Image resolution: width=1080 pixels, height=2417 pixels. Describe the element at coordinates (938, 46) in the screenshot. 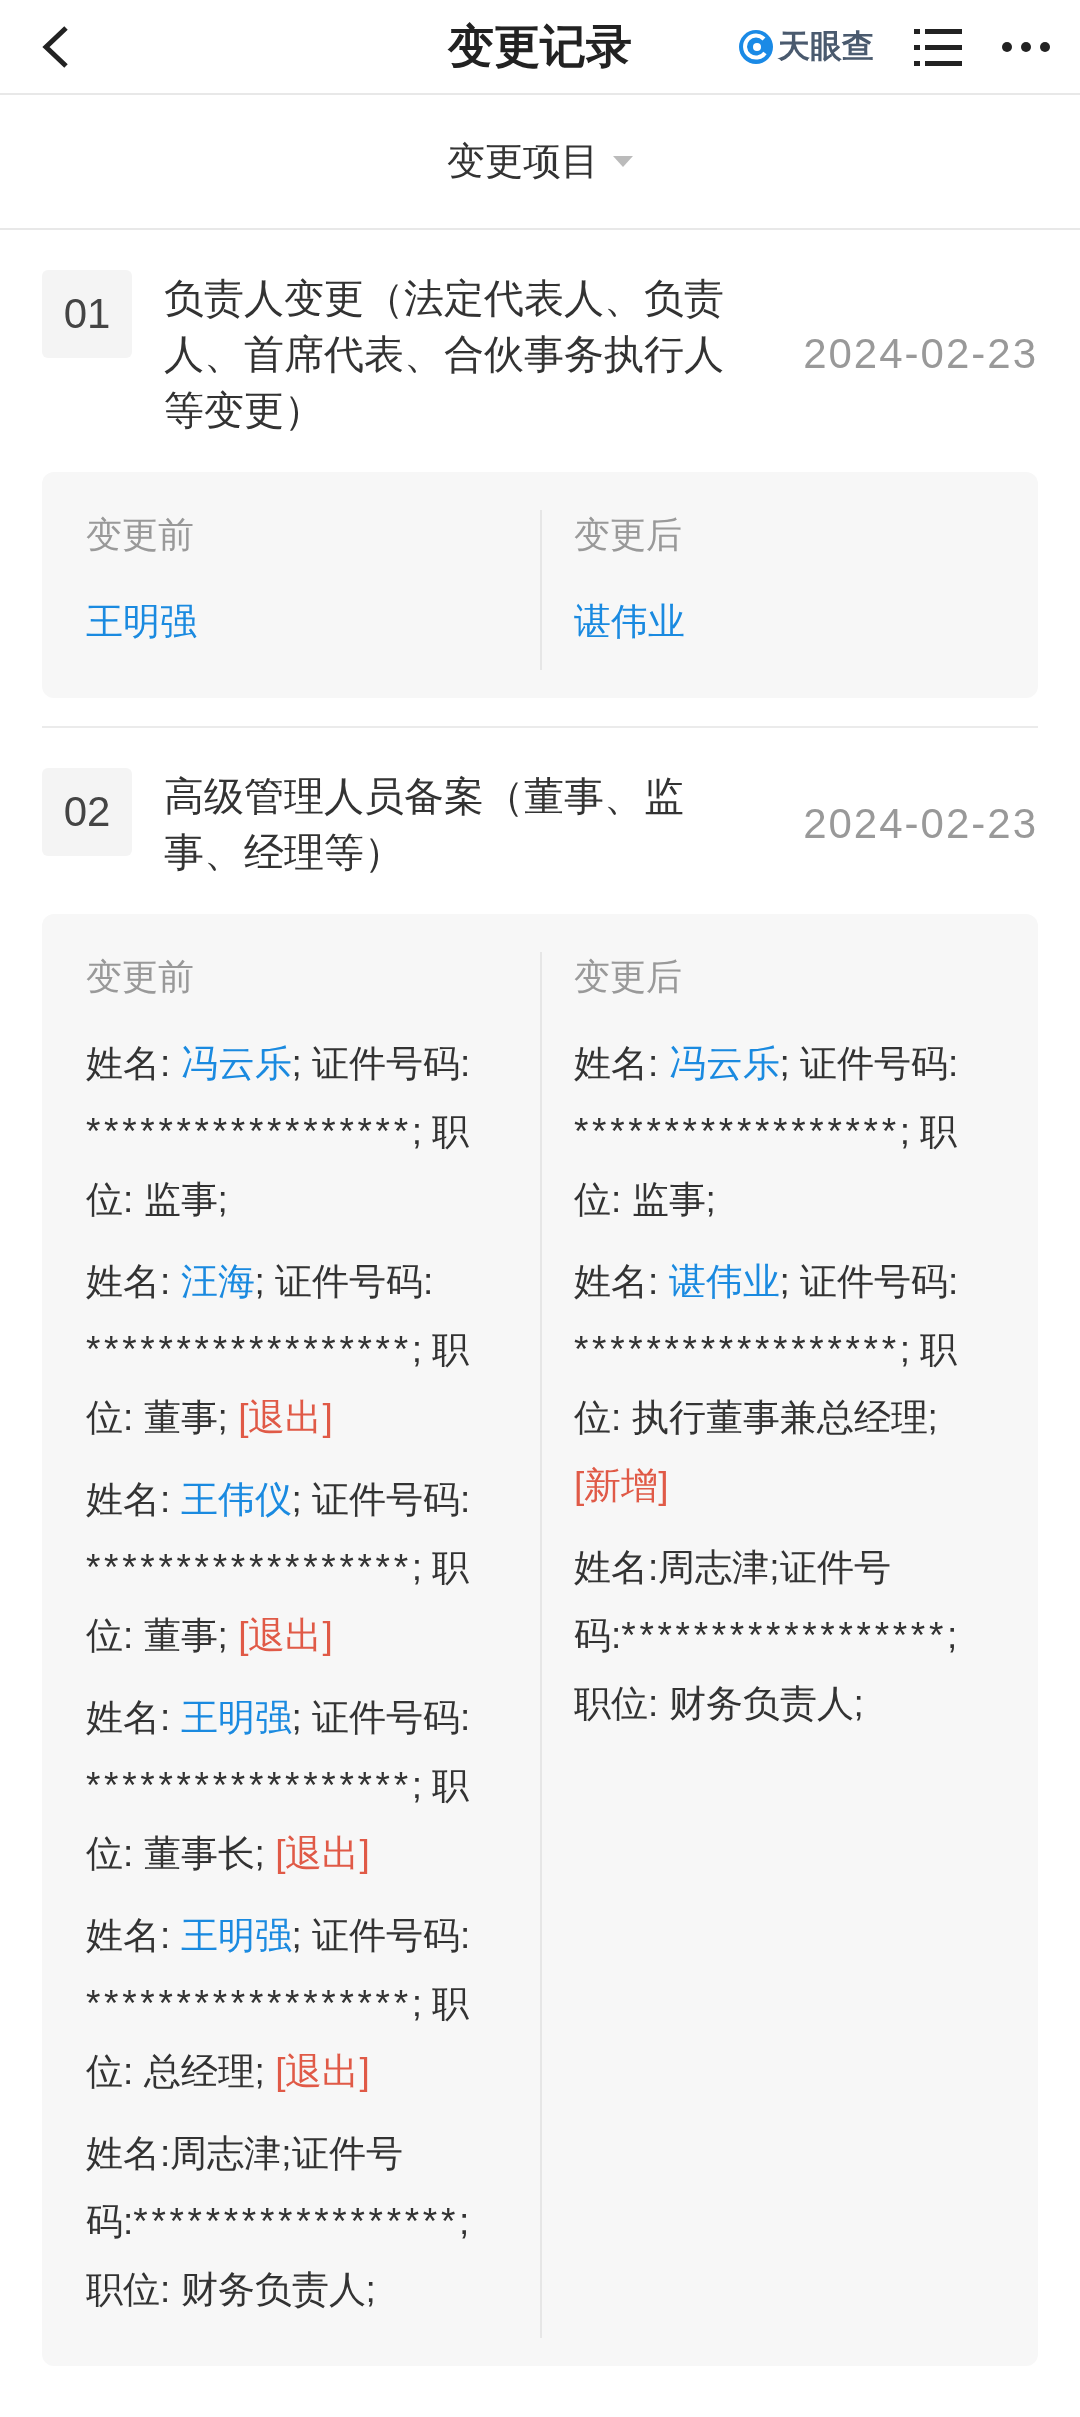

I see `menu-icon` at that location.